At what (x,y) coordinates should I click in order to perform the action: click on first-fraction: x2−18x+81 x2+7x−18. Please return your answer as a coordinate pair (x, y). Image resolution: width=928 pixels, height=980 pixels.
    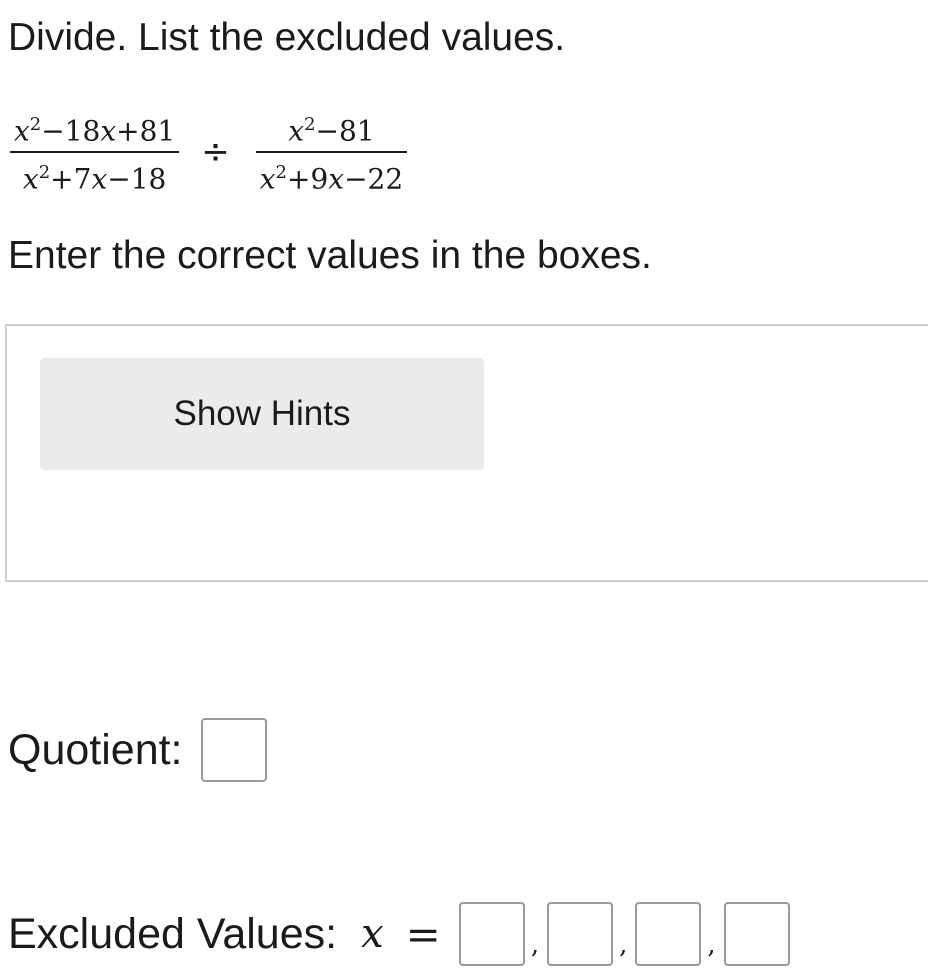
    Looking at the image, I should click on (95, 152).